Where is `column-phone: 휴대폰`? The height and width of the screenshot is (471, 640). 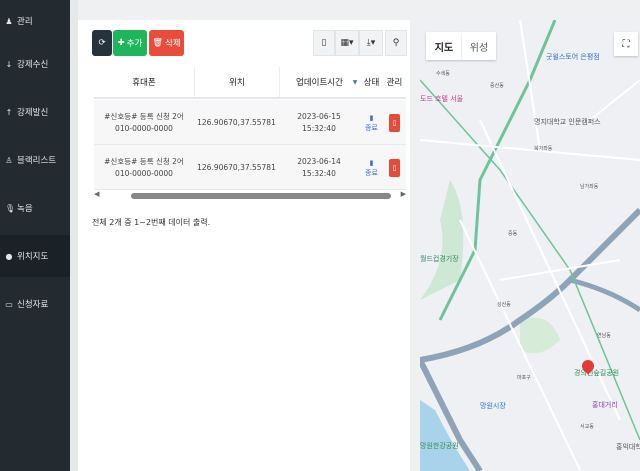 column-phone: 휴대폰 is located at coordinates (144, 82).